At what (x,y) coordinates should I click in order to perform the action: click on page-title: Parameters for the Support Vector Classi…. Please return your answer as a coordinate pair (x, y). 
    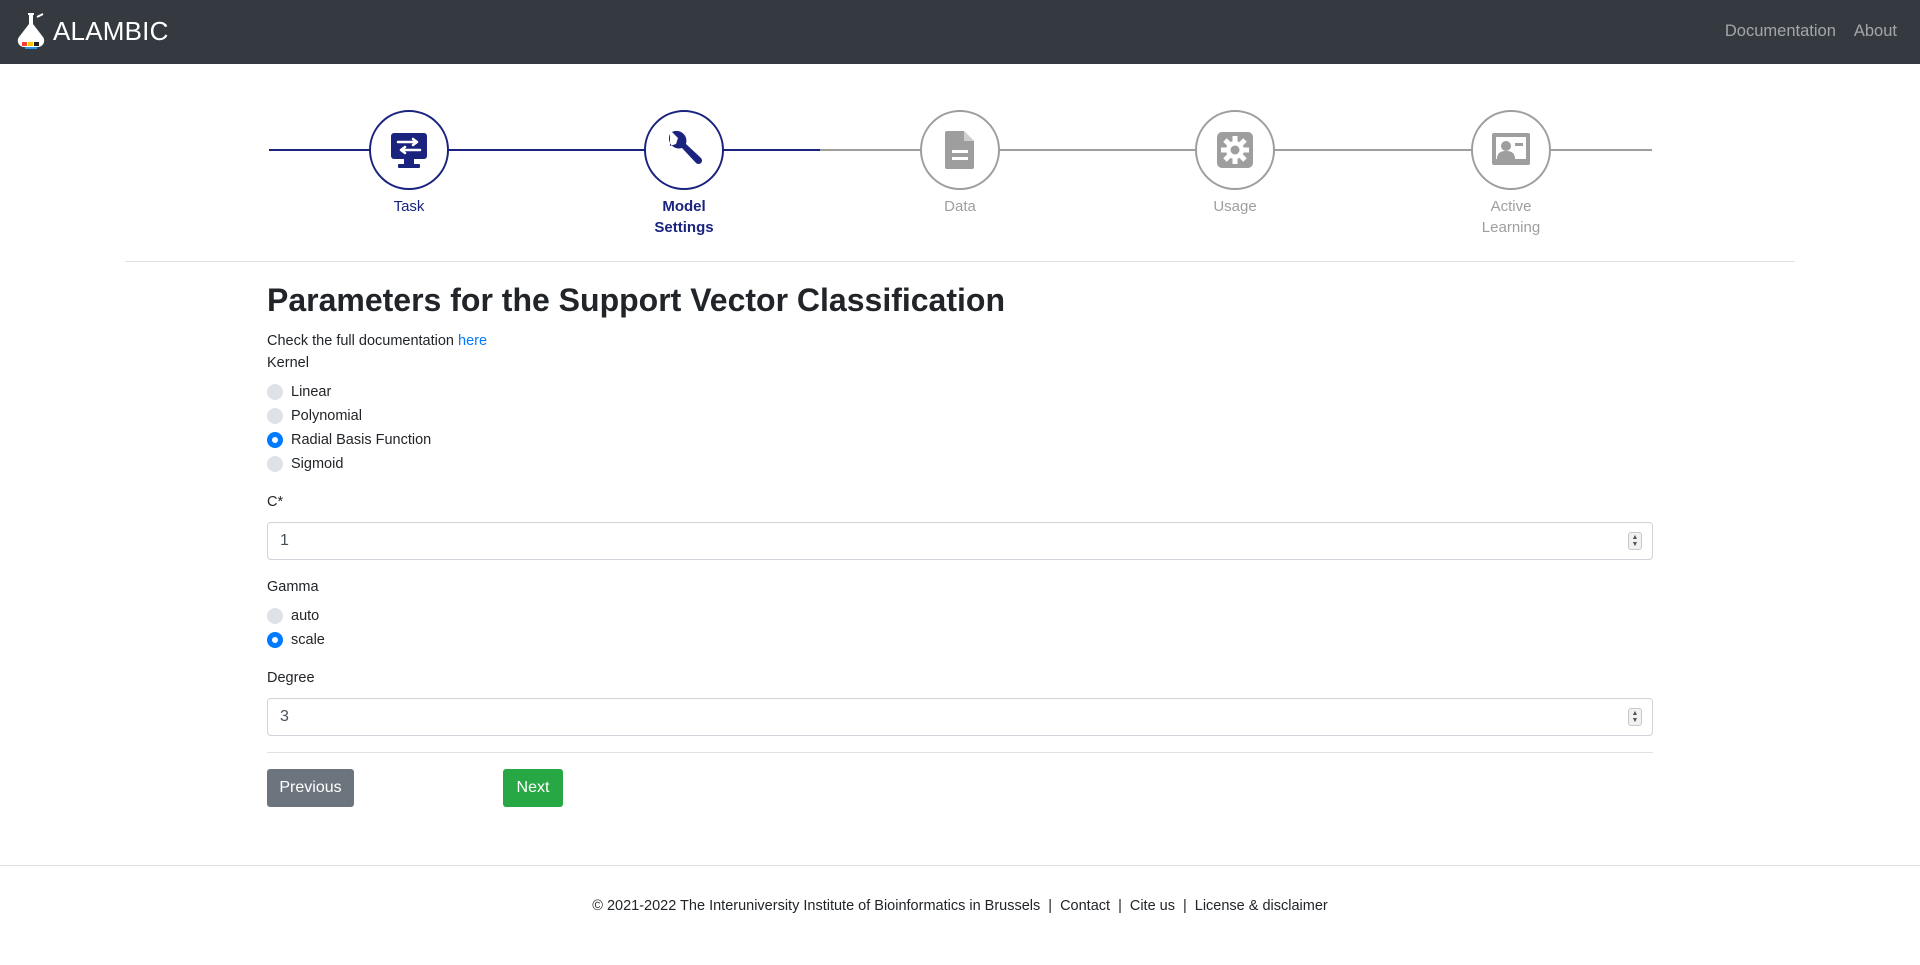
    Looking at the image, I should click on (636, 300).